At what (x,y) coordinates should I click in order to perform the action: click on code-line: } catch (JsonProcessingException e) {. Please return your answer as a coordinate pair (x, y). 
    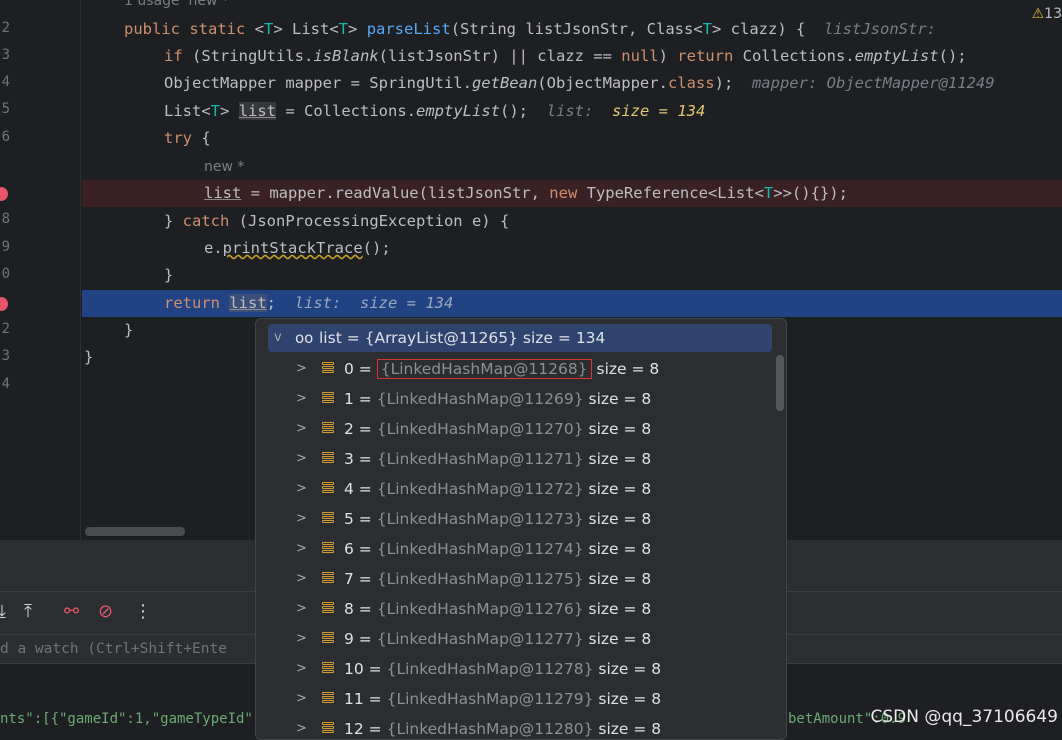
    Looking at the image, I should click on (572, 221).